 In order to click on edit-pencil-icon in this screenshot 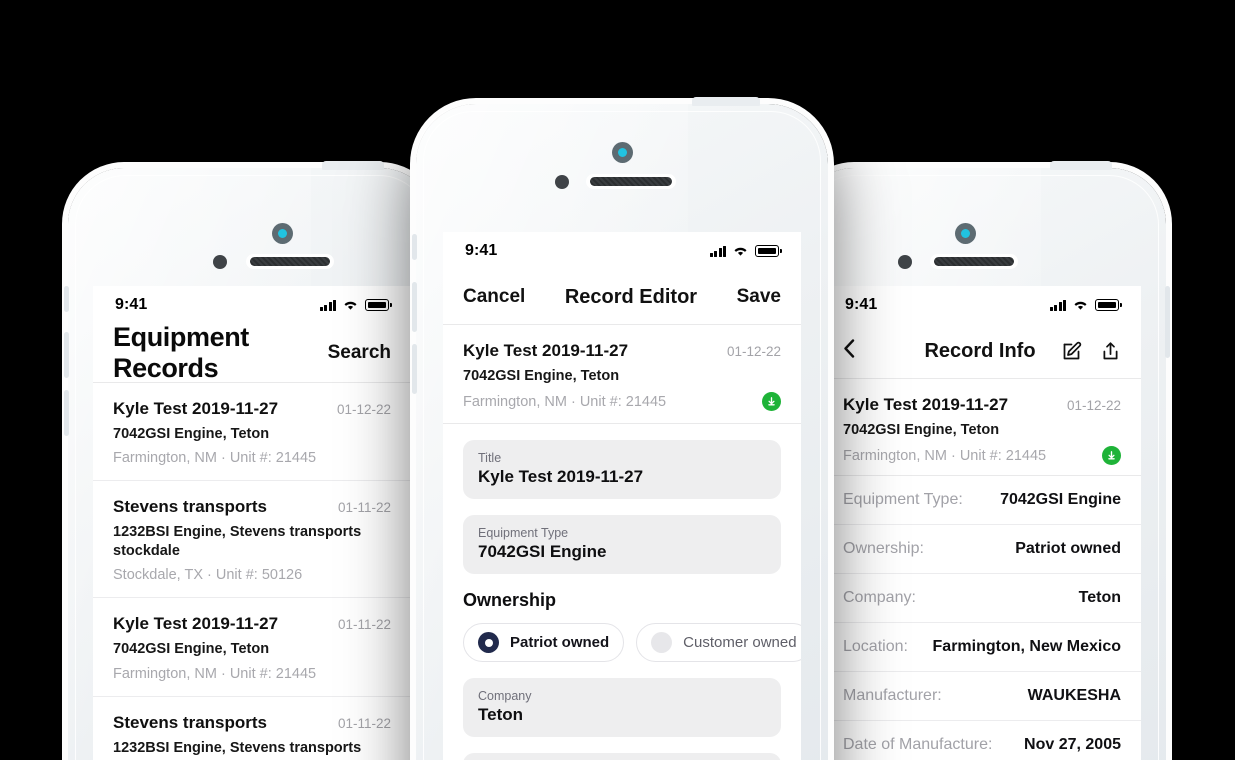, I will do `click(1071, 351)`.